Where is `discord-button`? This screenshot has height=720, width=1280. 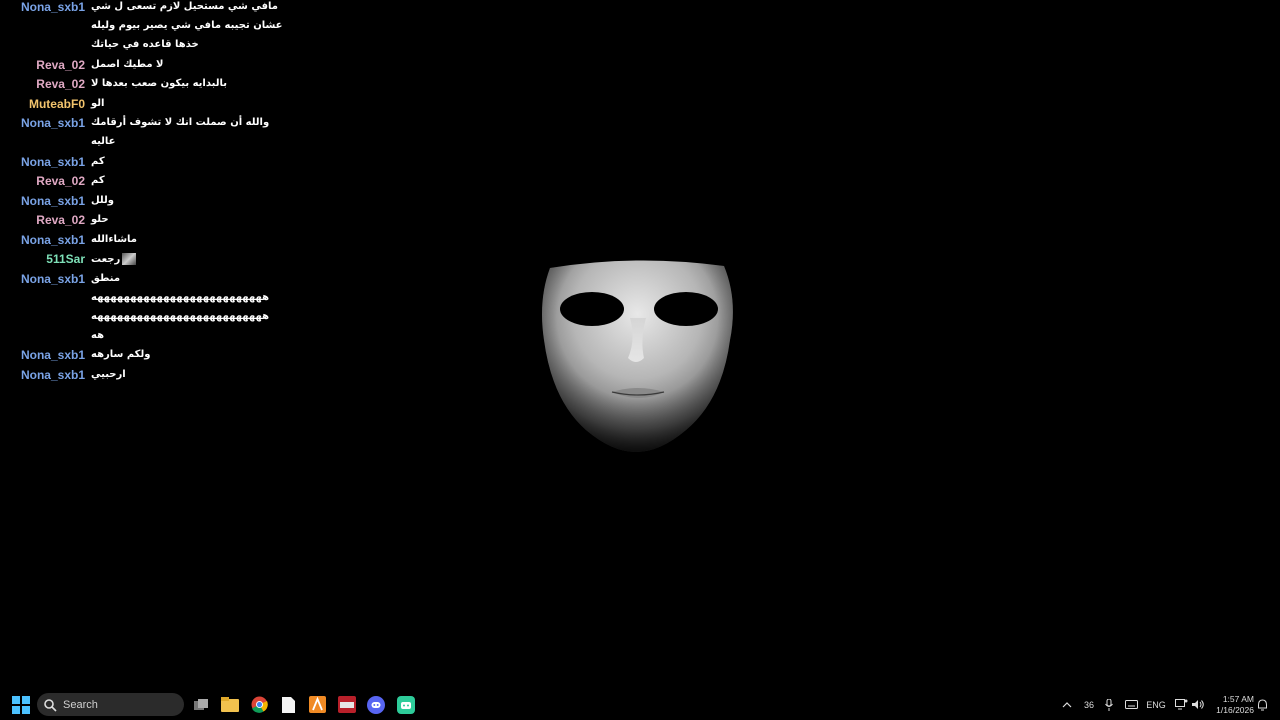 discord-button is located at coordinates (376, 704).